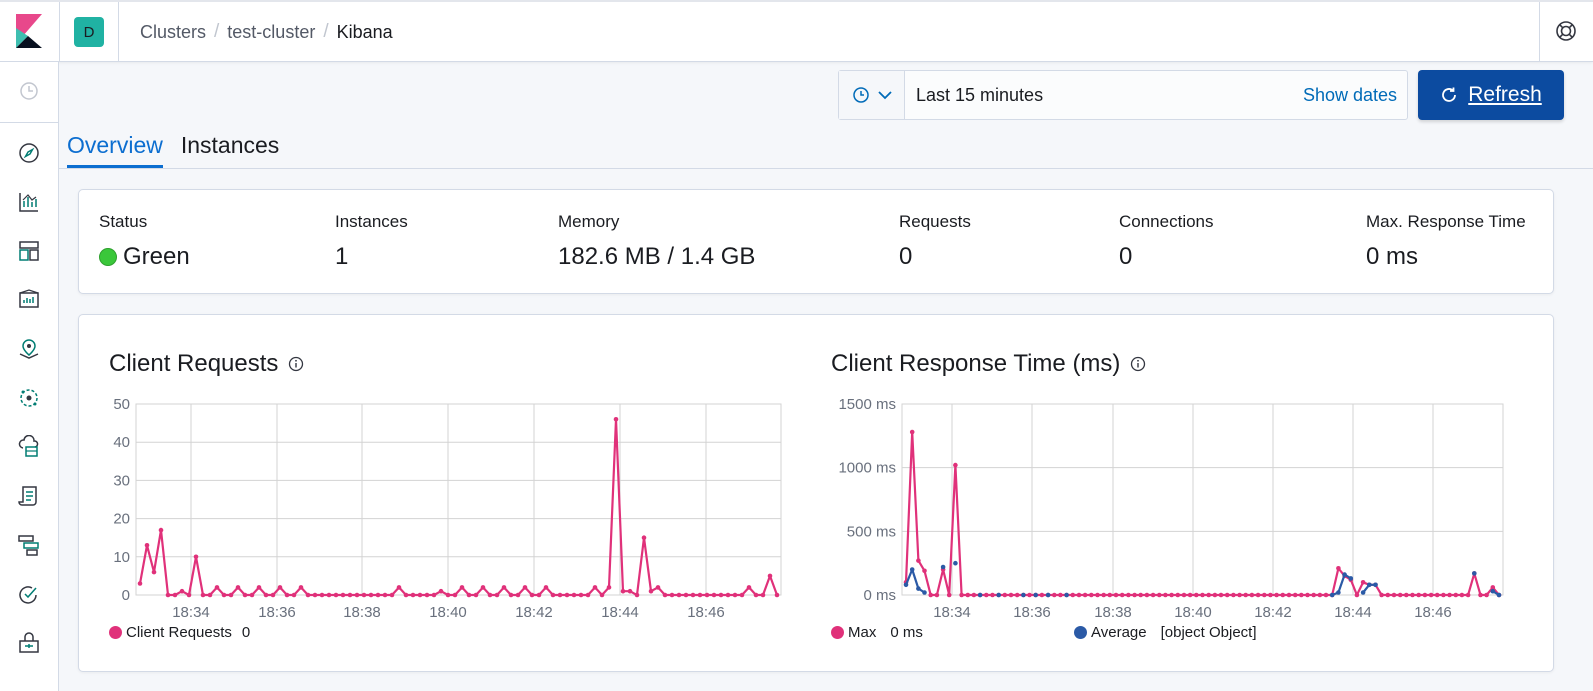 Image resolution: width=1593 pixels, height=691 pixels. I want to click on legend-average: Average [object Object], so click(1165, 632).